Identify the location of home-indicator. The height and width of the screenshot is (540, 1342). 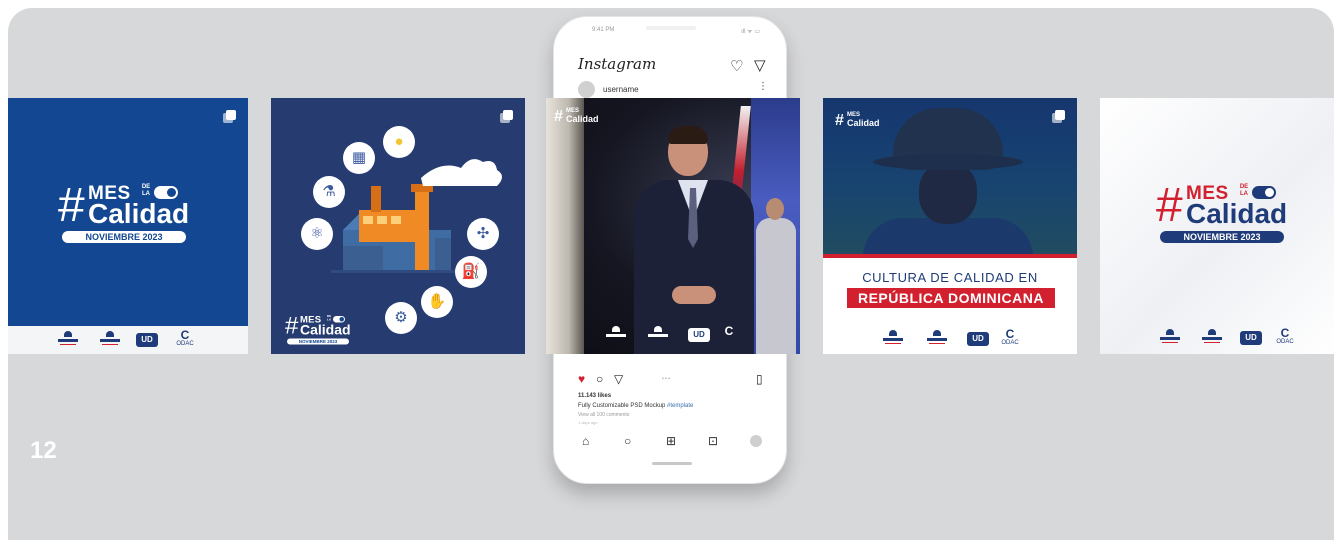
(672, 463).